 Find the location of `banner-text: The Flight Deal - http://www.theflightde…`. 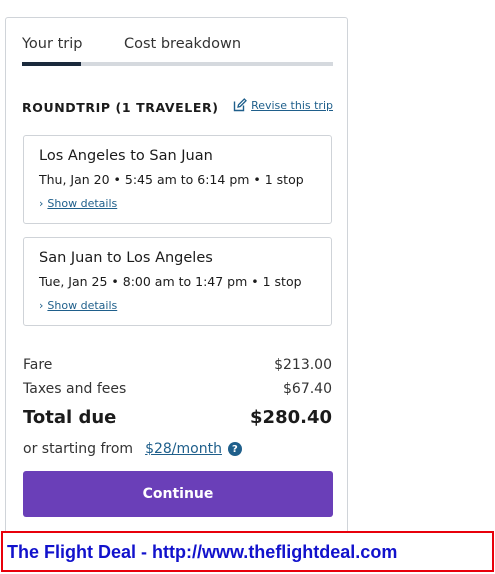

banner-text: The Flight Deal - http://www.theflightde… is located at coordinates (202, 552).